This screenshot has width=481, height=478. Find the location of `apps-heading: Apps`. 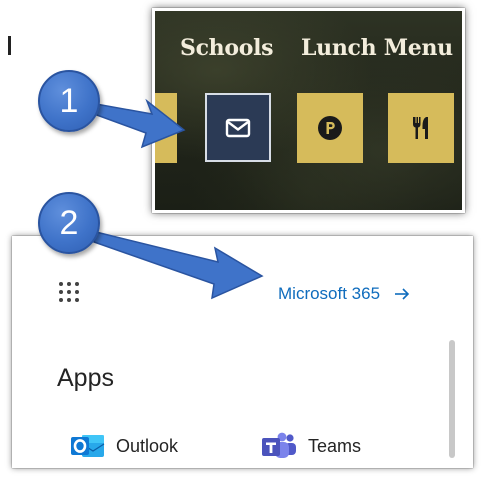

apps-heading: Apps is located at coordinates (85, 378).